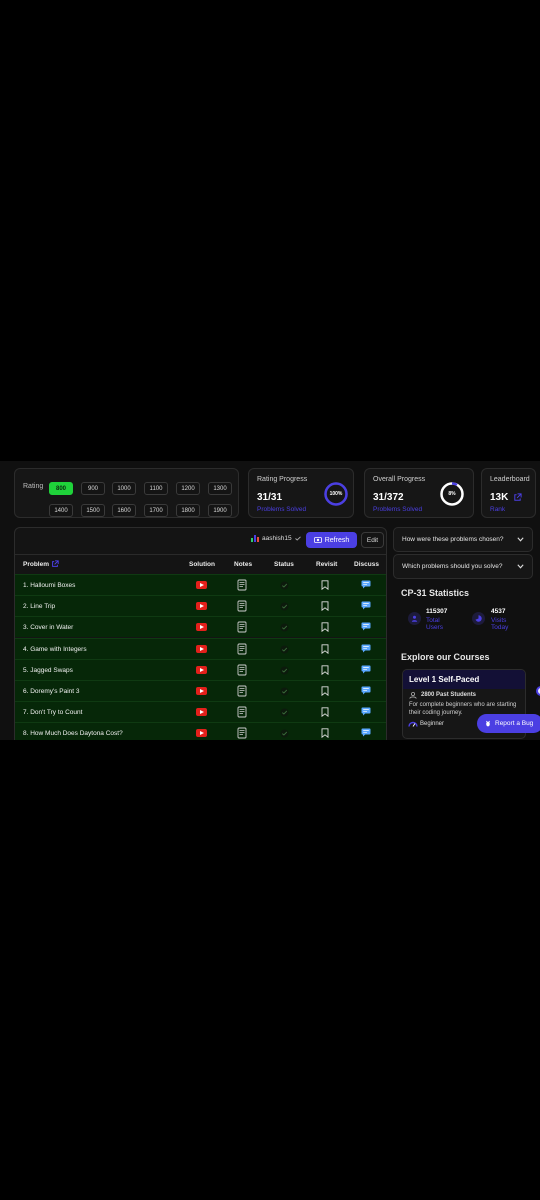 Image resolution: width=540 pixels, height=1200 pixels. Describe the element at coordinates (538, 691) in the screenshot. I see `scroll-handle` at that location.